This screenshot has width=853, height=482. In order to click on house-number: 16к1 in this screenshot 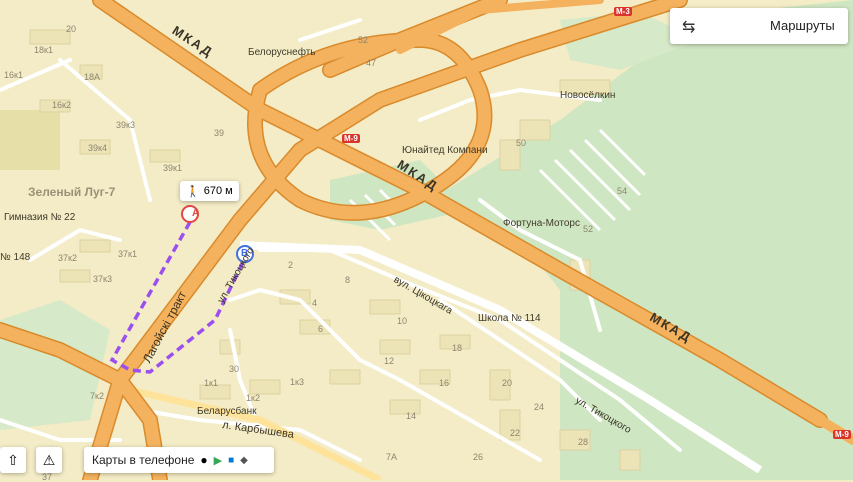, I will do `click(13, 75)`.